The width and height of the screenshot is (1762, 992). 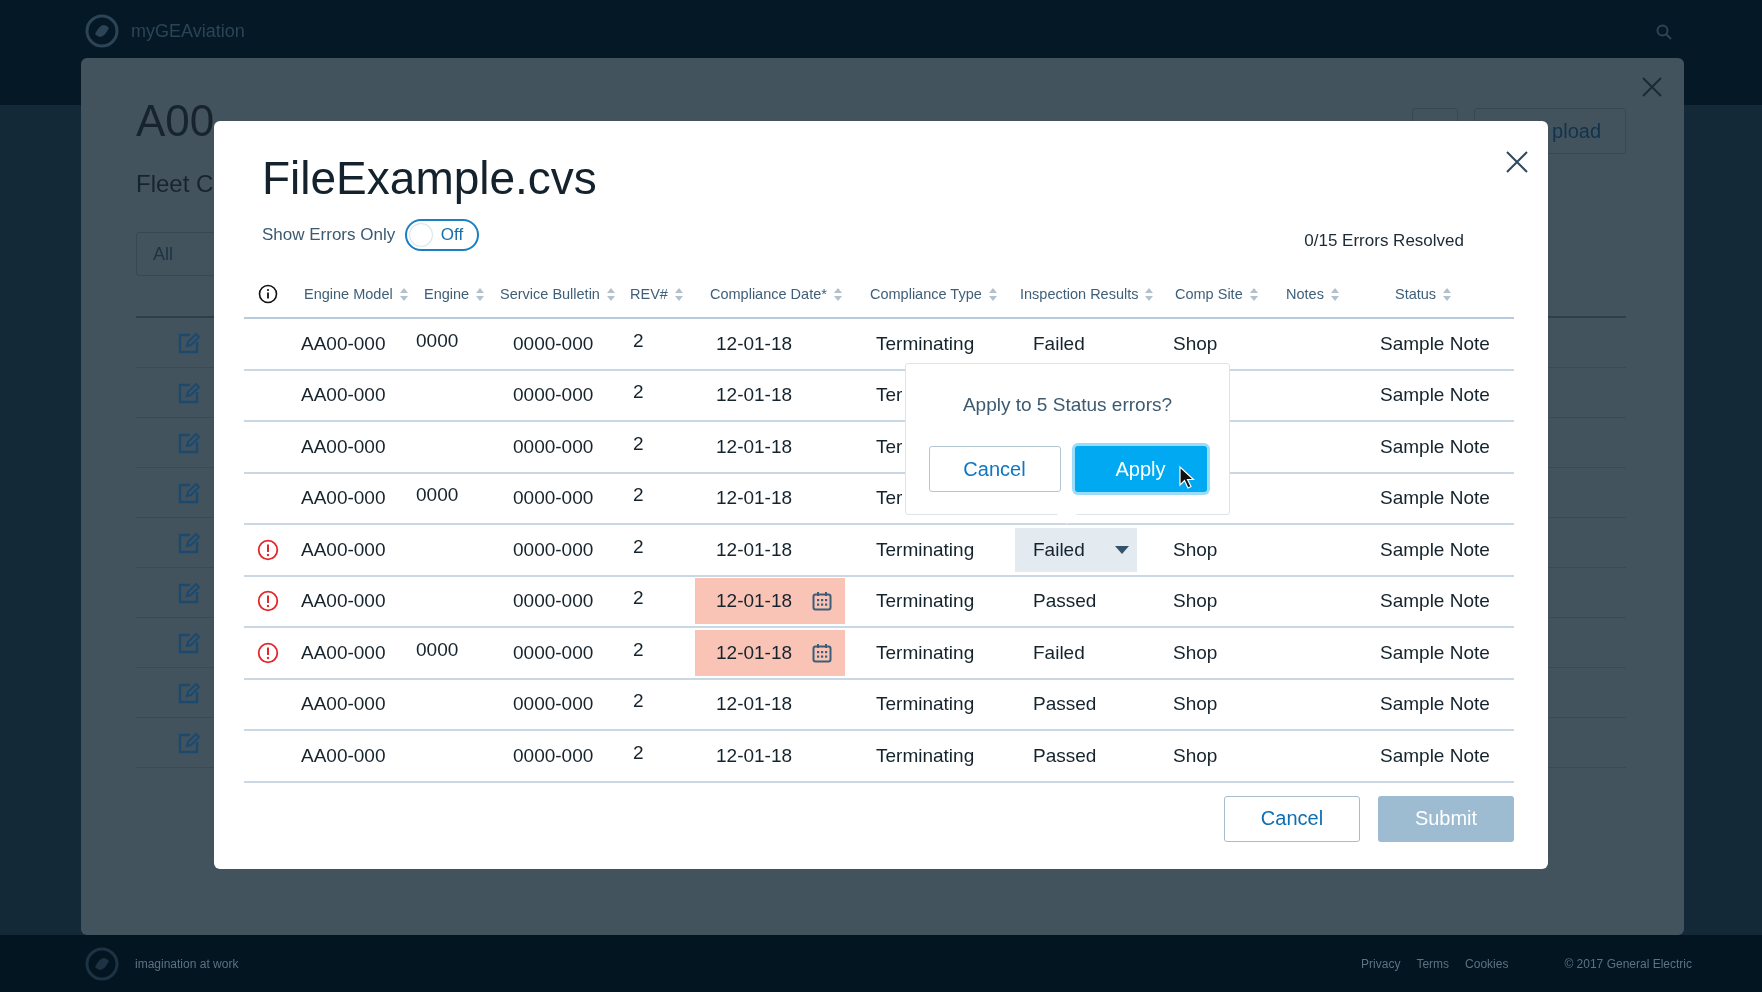 What do you see at coordinates (1517, 162) in the screenshot?
I see `close-icon` at bounding box center [1517, 162].